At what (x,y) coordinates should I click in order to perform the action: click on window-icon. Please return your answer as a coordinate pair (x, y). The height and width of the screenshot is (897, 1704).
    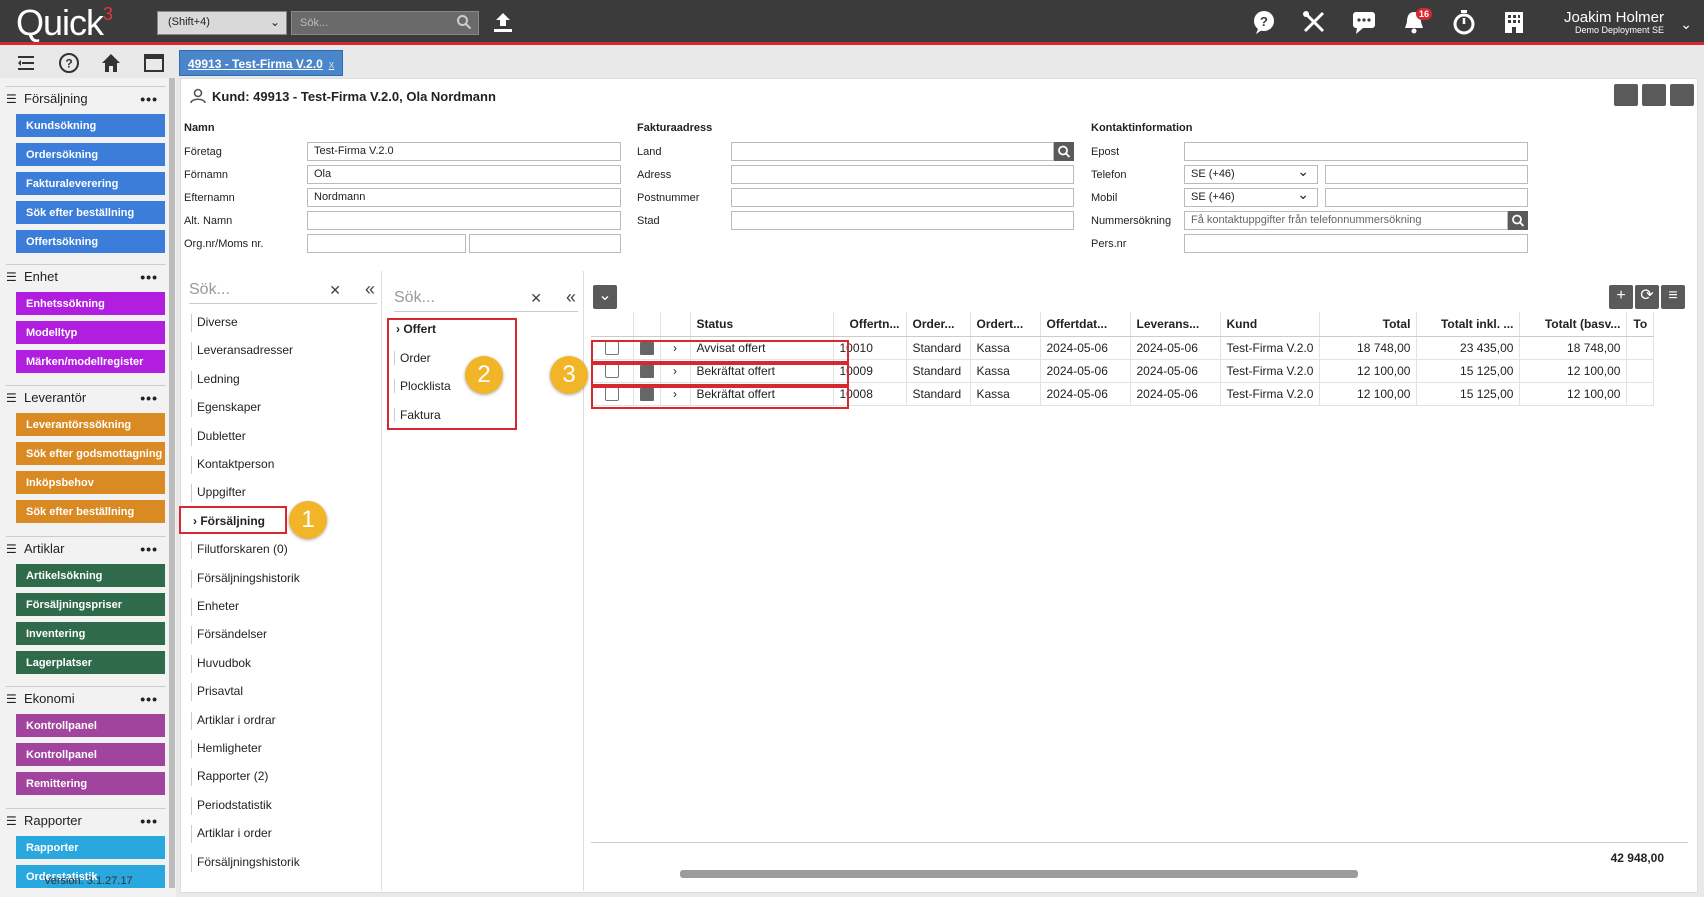
    Looking at the image, I should click on (154, 63).